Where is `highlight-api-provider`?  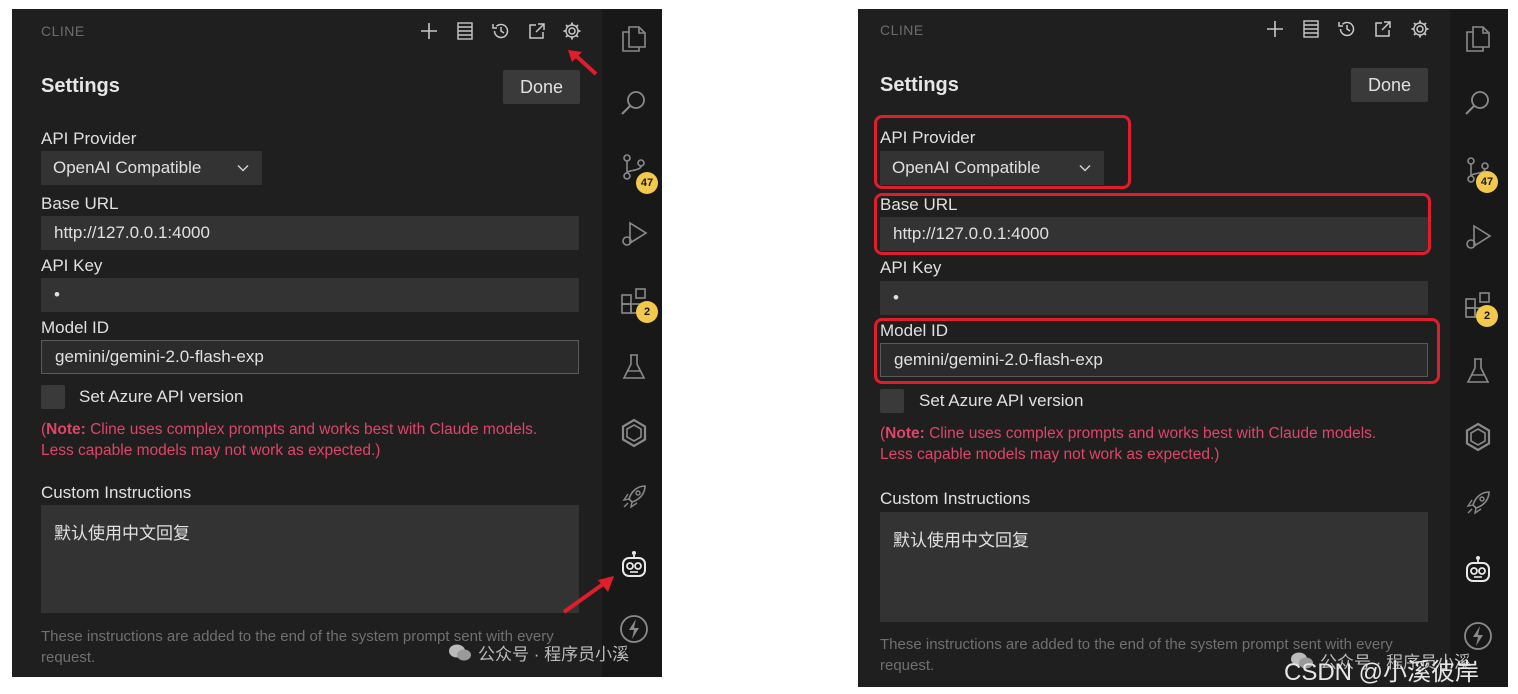 highlight-api-provider is located at coordinates (1002, 152).